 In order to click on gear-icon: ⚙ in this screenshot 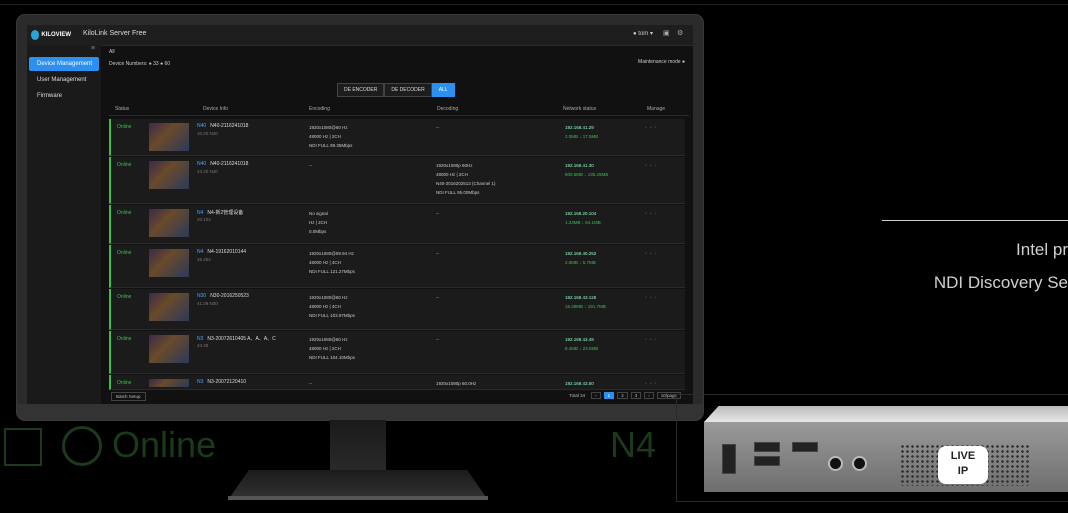, I will do `click(681, 34)`.